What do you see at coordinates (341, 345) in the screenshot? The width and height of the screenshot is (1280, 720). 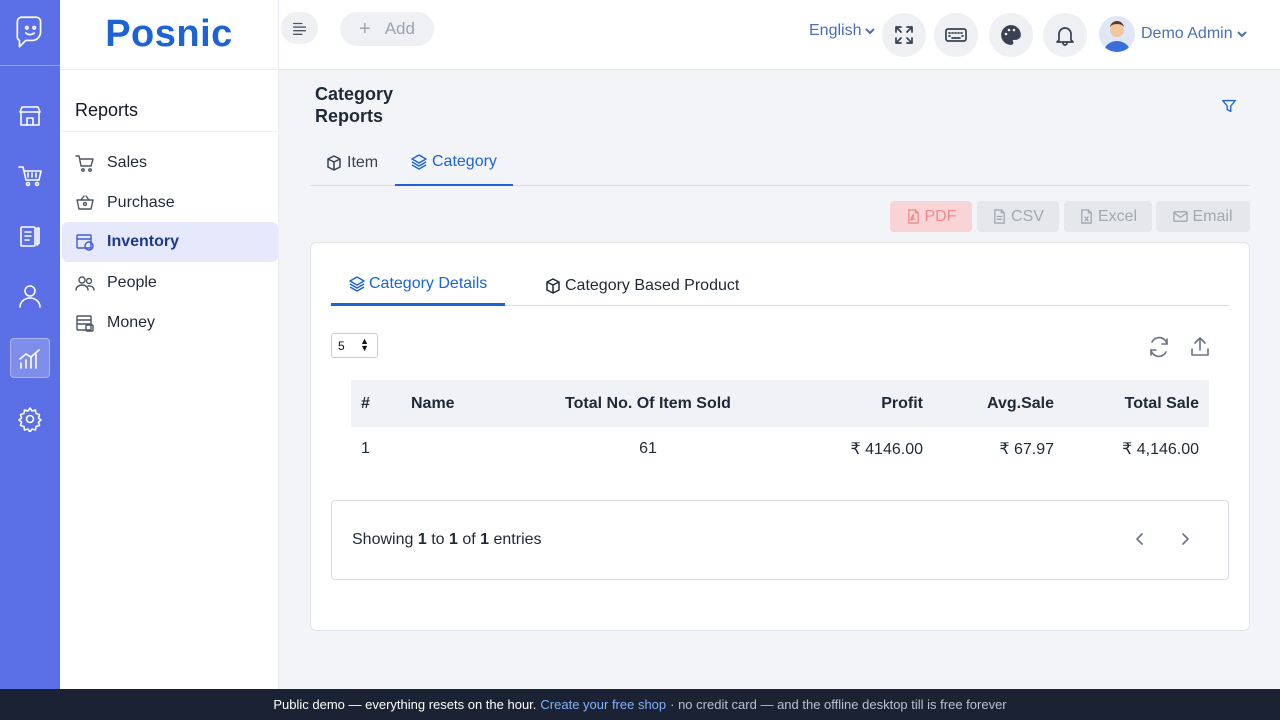 I see `page-size-value: 5` at bounding box center [341, 345].